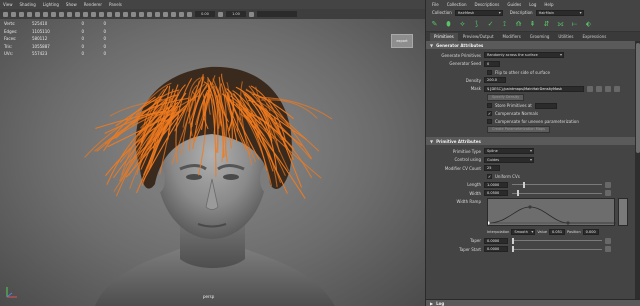 This screenshot has height=306, width=640. I want to click on collection-dropdown: HairMesh, so click(478, 12).